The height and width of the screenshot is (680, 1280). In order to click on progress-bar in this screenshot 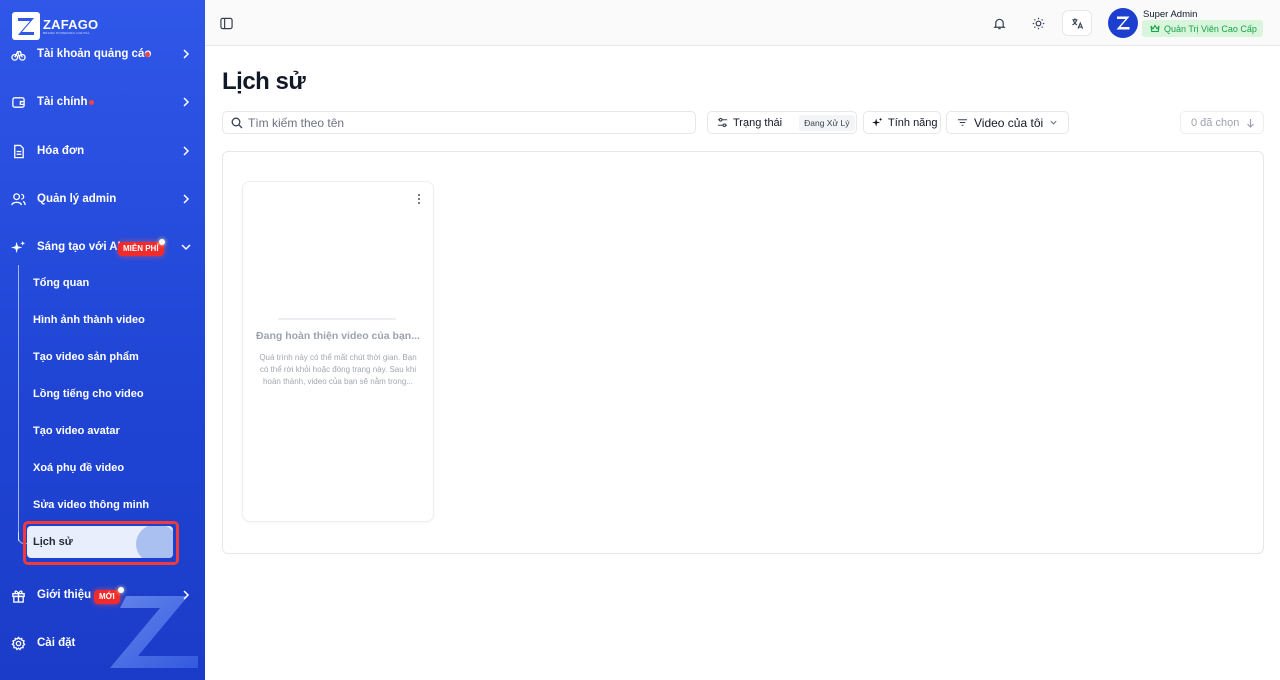, I will do `click(337, 319)`.